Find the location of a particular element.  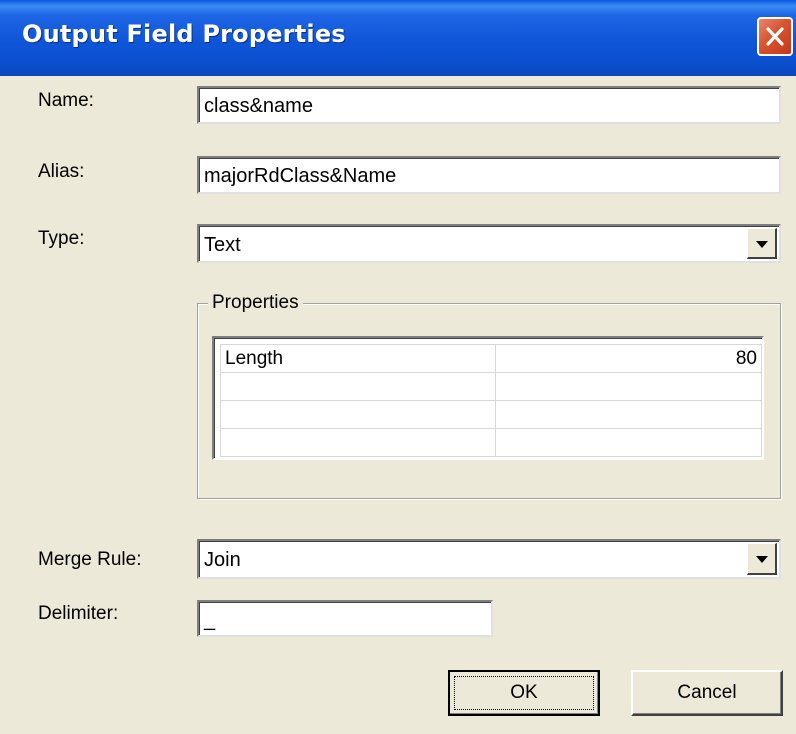

ok-button: OK is located at coordinates (524, 693).